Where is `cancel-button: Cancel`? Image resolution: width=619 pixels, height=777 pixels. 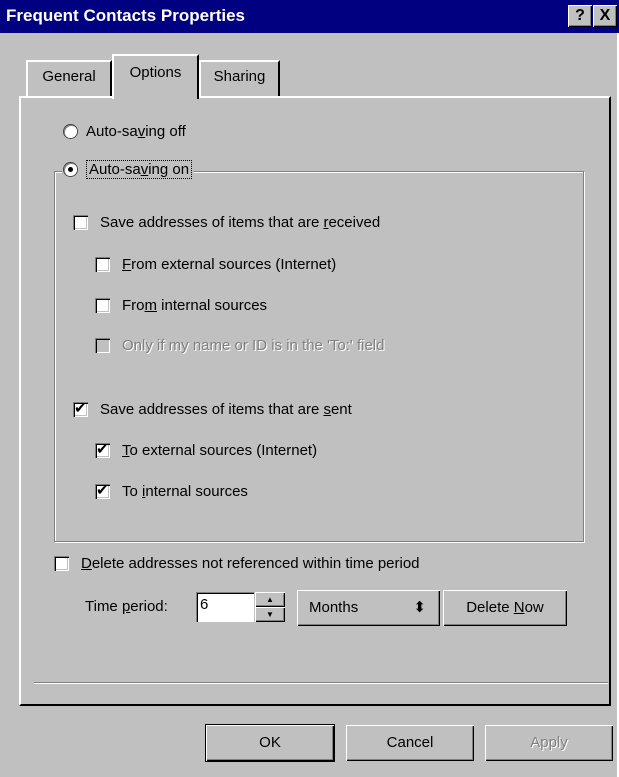
cancel-button: Cancel is located at coordinates (410, 743).